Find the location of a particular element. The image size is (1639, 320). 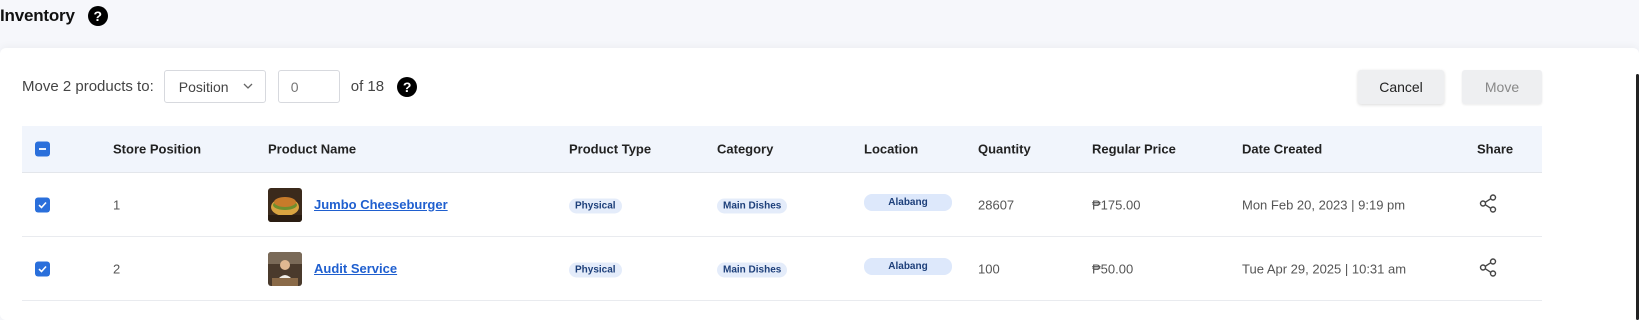

header-quantity: Quantity is located at coordinates (1004, 149).